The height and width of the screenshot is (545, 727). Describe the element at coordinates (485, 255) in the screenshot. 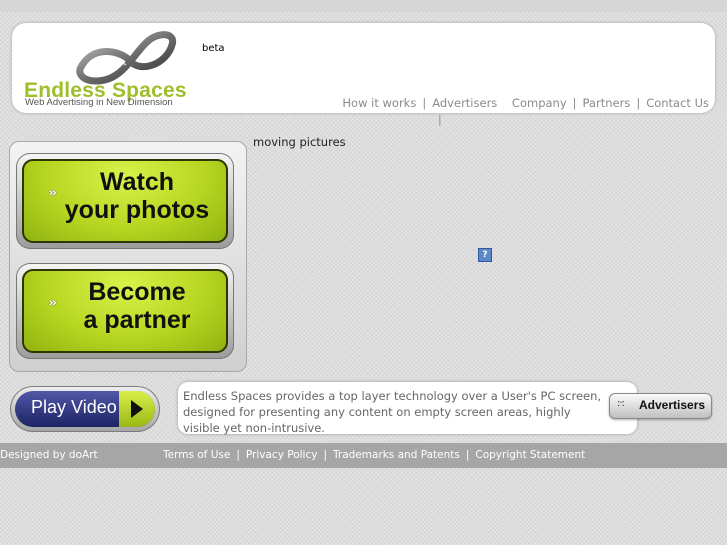

I see `help-icon: ?` at that location.